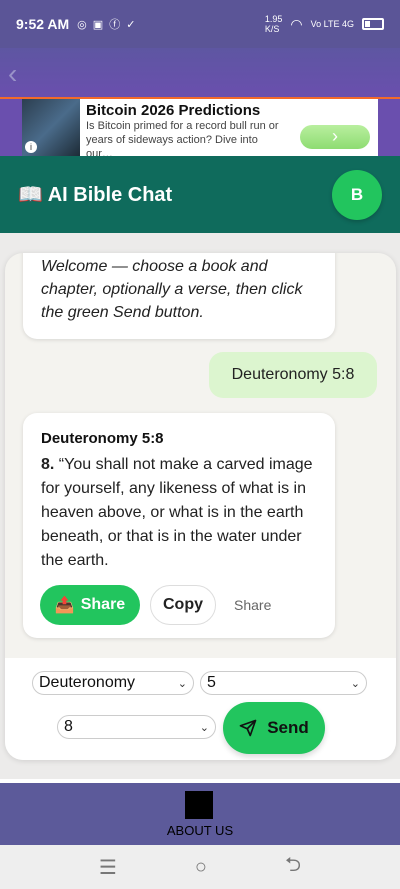 The image size is (400, 889). What do you see at coordinates (136, 727) in the screenshot?
I see `verse-select: 8 ⌄` at bounding box center [136, 727].